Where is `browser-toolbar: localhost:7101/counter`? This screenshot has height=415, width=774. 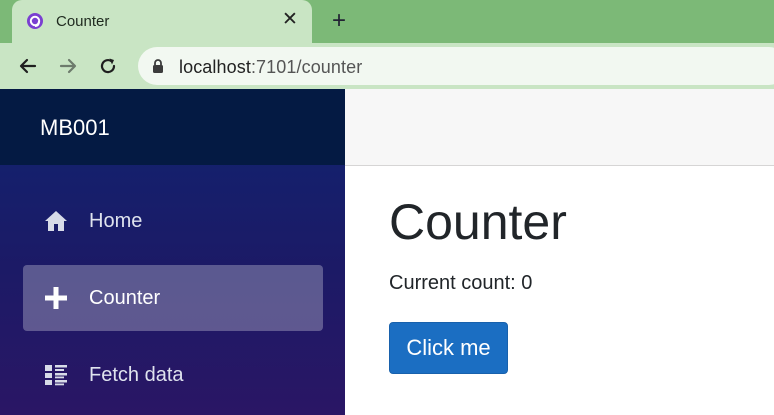
browser-toolbar: localhost:7101/counter is located at coordinates (387, 66).